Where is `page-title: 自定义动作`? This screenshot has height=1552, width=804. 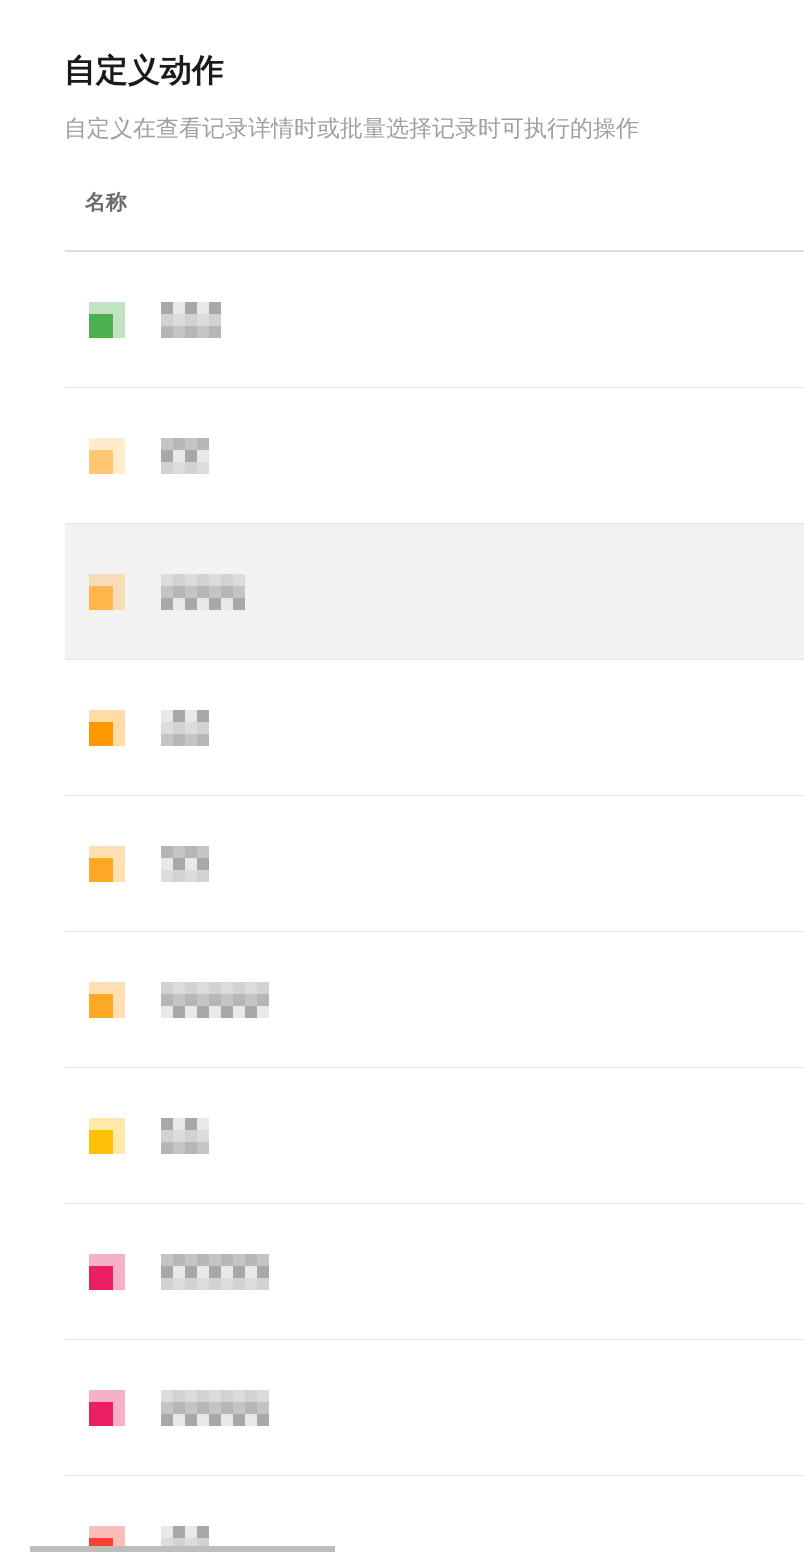
page-title: 自定义动作 is located at coordinates (144, 70).